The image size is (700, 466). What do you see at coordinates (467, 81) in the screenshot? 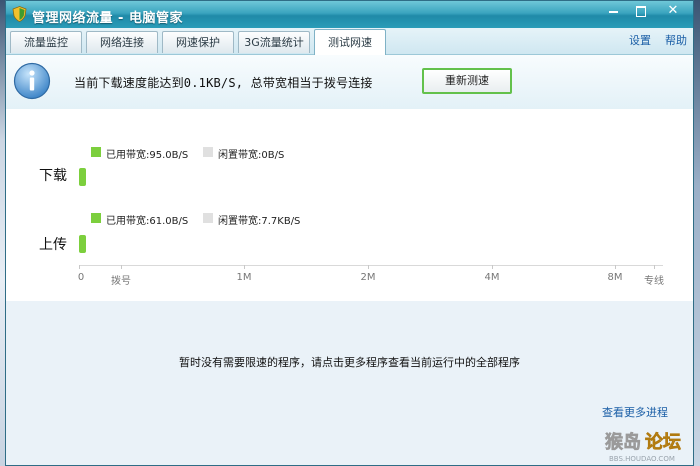
I see `retest-button: 重新测速` at bounding box center [467, 81].